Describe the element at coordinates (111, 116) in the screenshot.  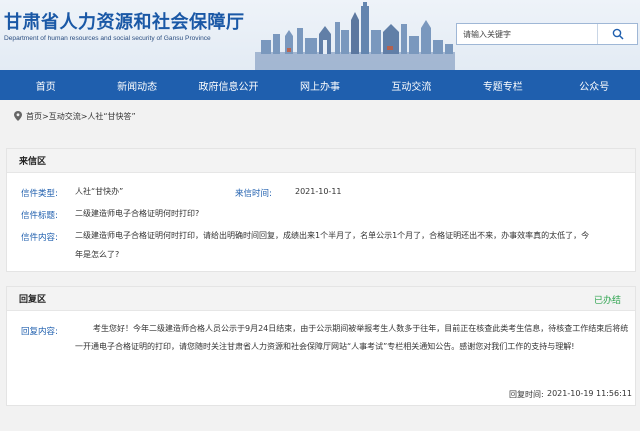
I see `breadcrumb-current: 人社“甘快答”` at that location.